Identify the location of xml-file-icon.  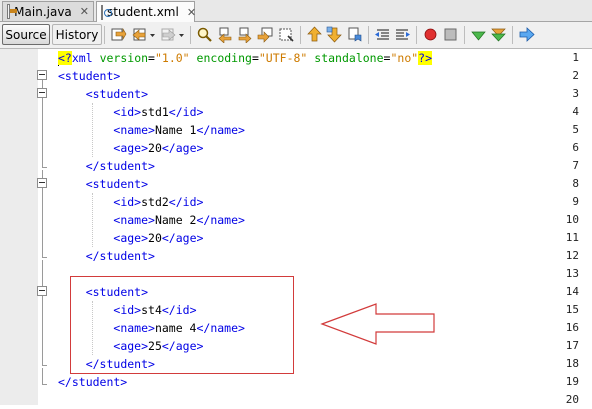
(106, 12).